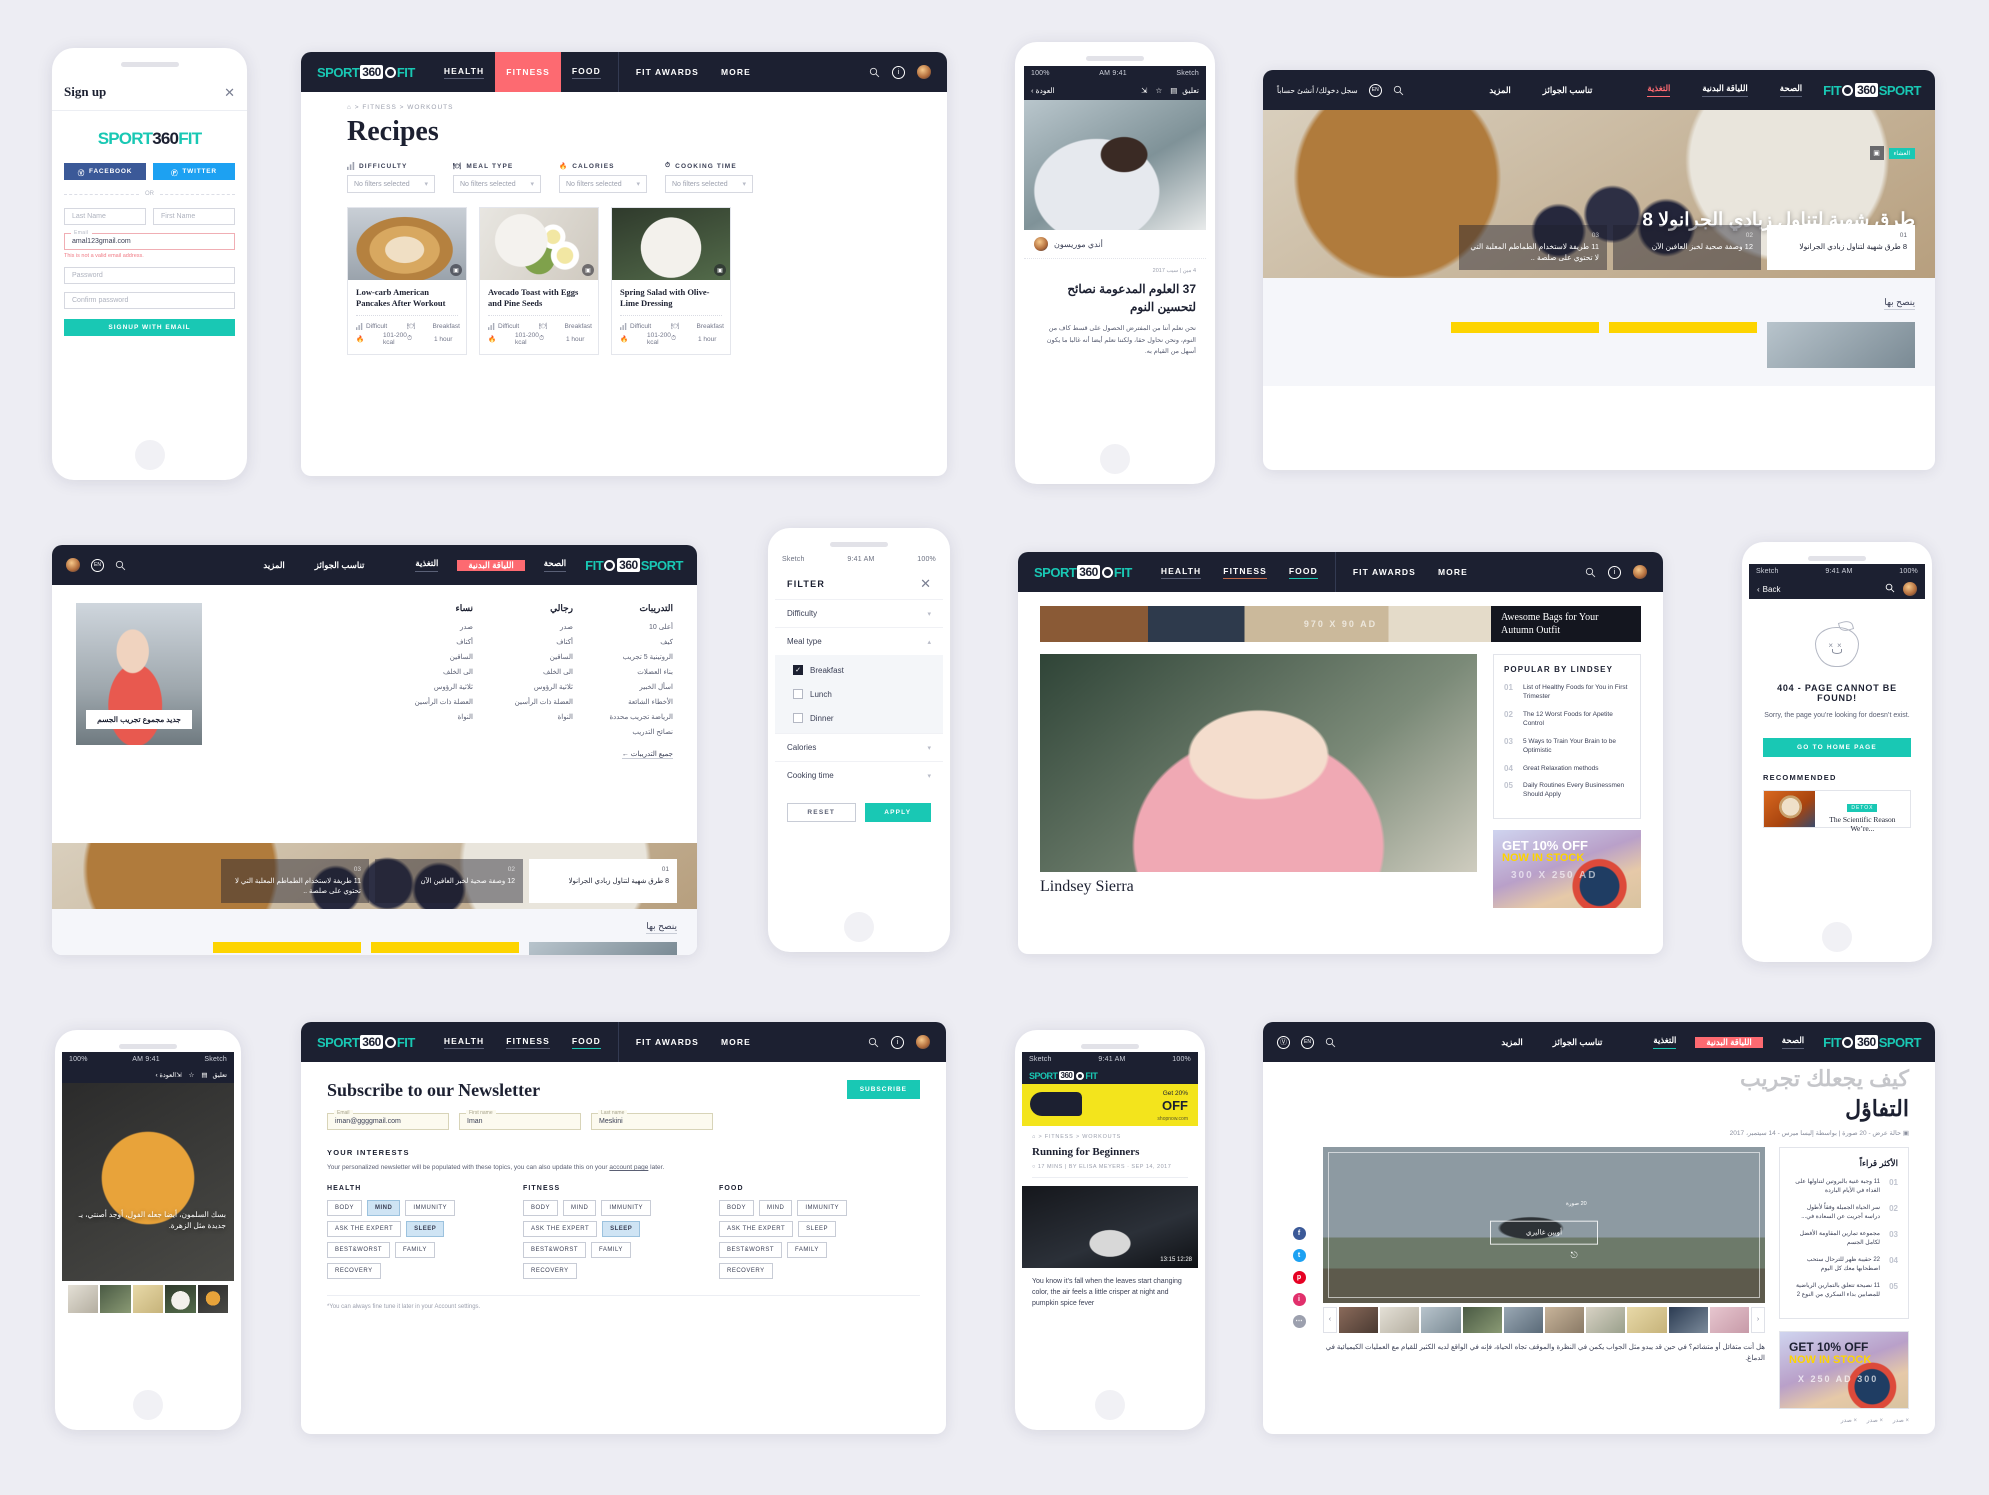 The height and width of the screenshot is (1495, 1989). I want to click on go-home-button: GO TO HOME PAGE, so click(1837, 747).